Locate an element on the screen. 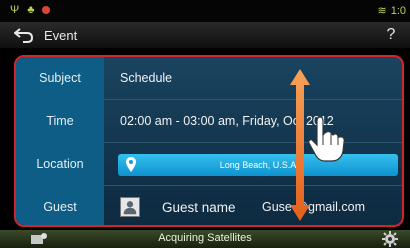 The height and width of the screenshot is (248, 410). guest-name: Guest name is located at coordinates (199, 205).